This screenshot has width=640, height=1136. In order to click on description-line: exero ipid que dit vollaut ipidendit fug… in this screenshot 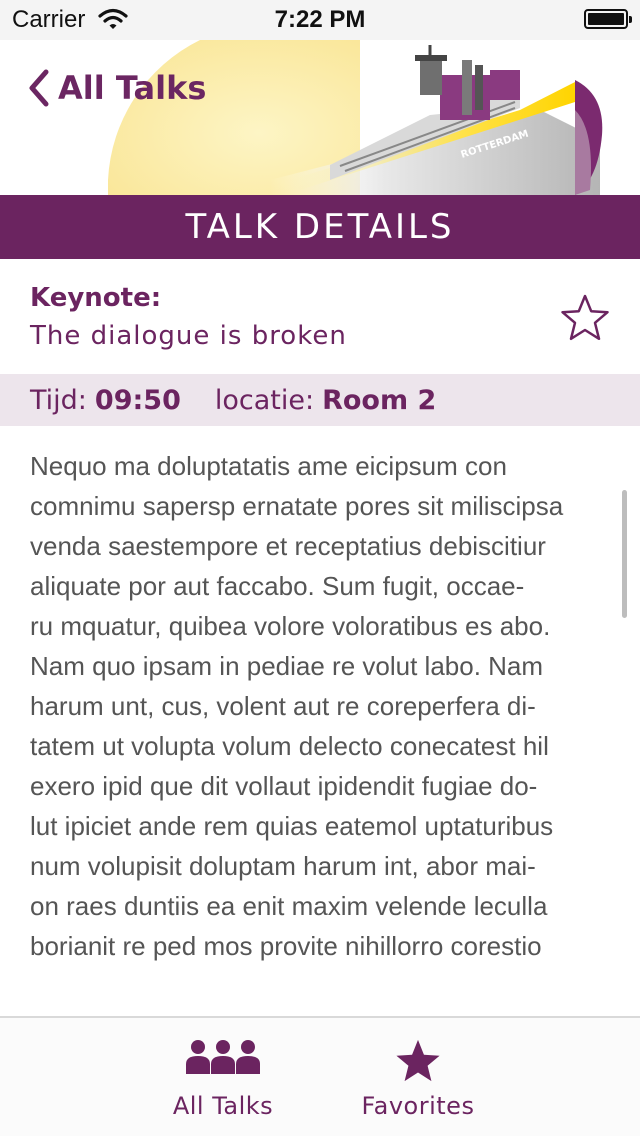, I will do `click(284, 786)`.